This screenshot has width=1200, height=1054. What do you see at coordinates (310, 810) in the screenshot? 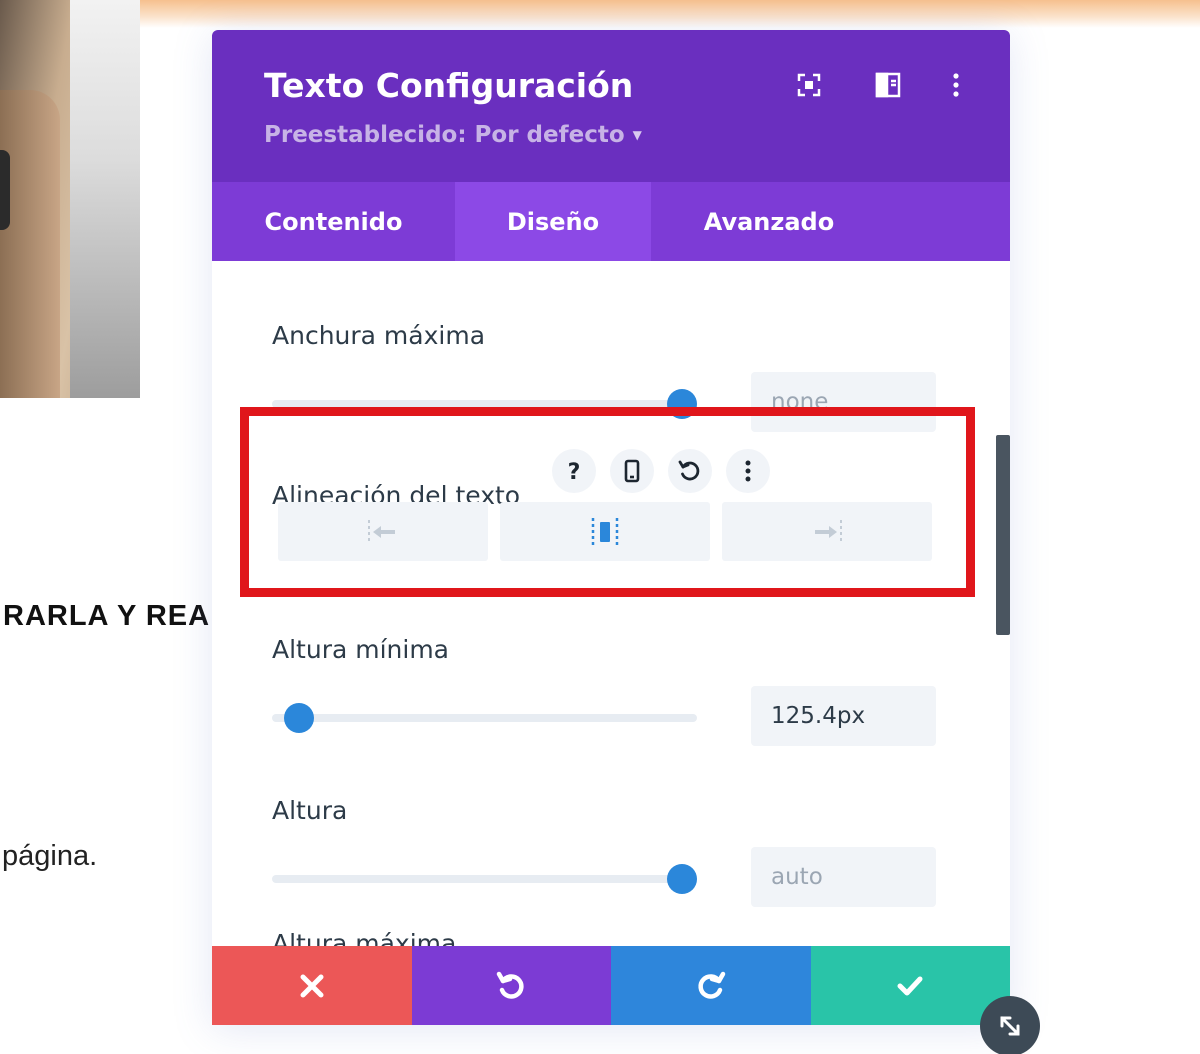
I see `height-label: Altura` at bounding box center [310, 810].